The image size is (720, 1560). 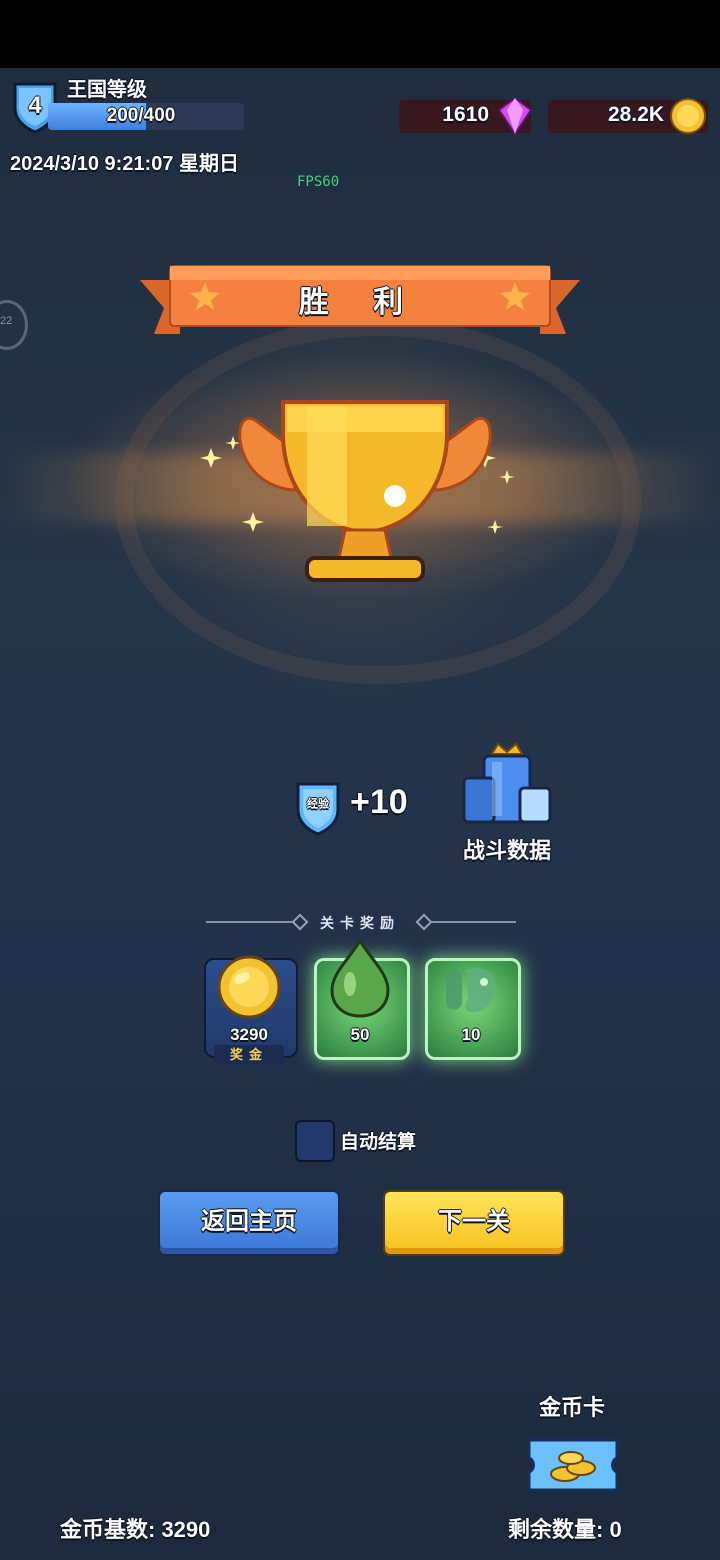 I want to click on side-badge-number: 22, so click(x=6, y=321).